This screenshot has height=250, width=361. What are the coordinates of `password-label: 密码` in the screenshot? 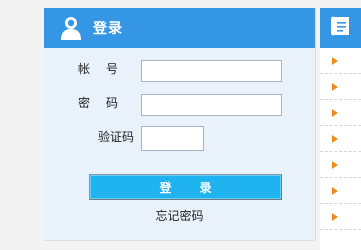 It's located at (105, 103).